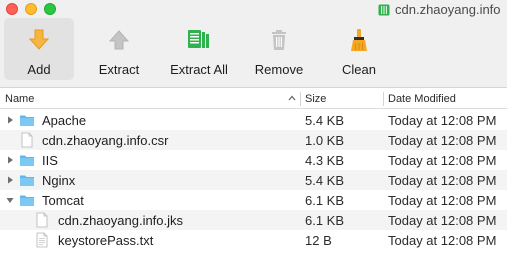 This screenshot has height=255, width=507. Describe the element at coordinates (59, 180) in the screenshot. I see `row-name: Nginx` at that location.